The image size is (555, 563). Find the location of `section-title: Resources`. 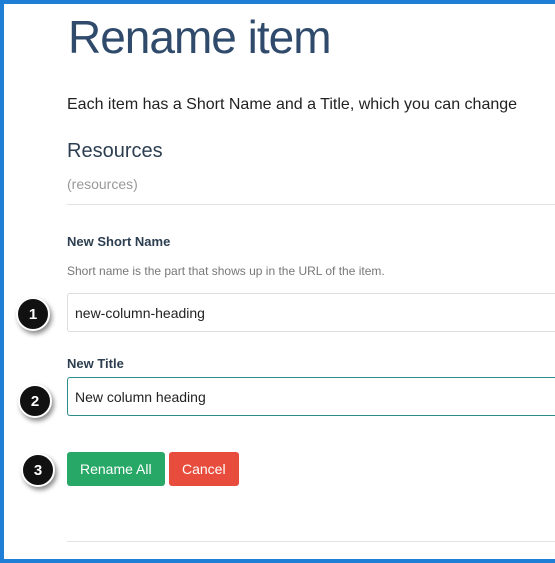

section-title: Resources is located at coordinates (115, 151).